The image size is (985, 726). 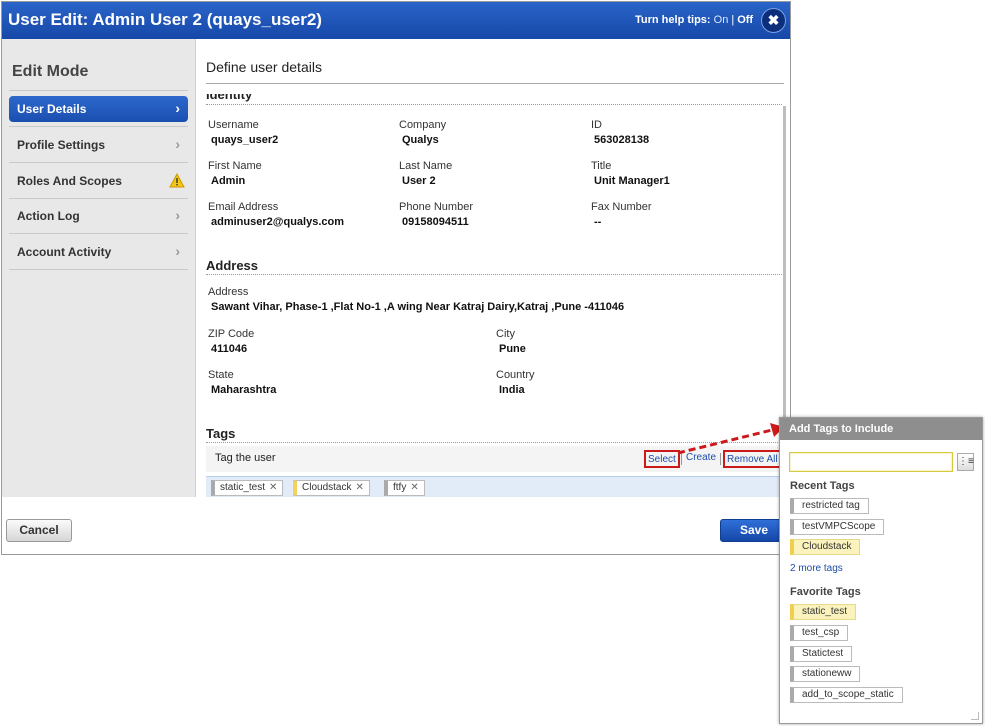 What do you see at coordinates (277, 222) in the screenshot?
I see `email-value: adminuser2@qualys.com` at bounding box center [277, 222].